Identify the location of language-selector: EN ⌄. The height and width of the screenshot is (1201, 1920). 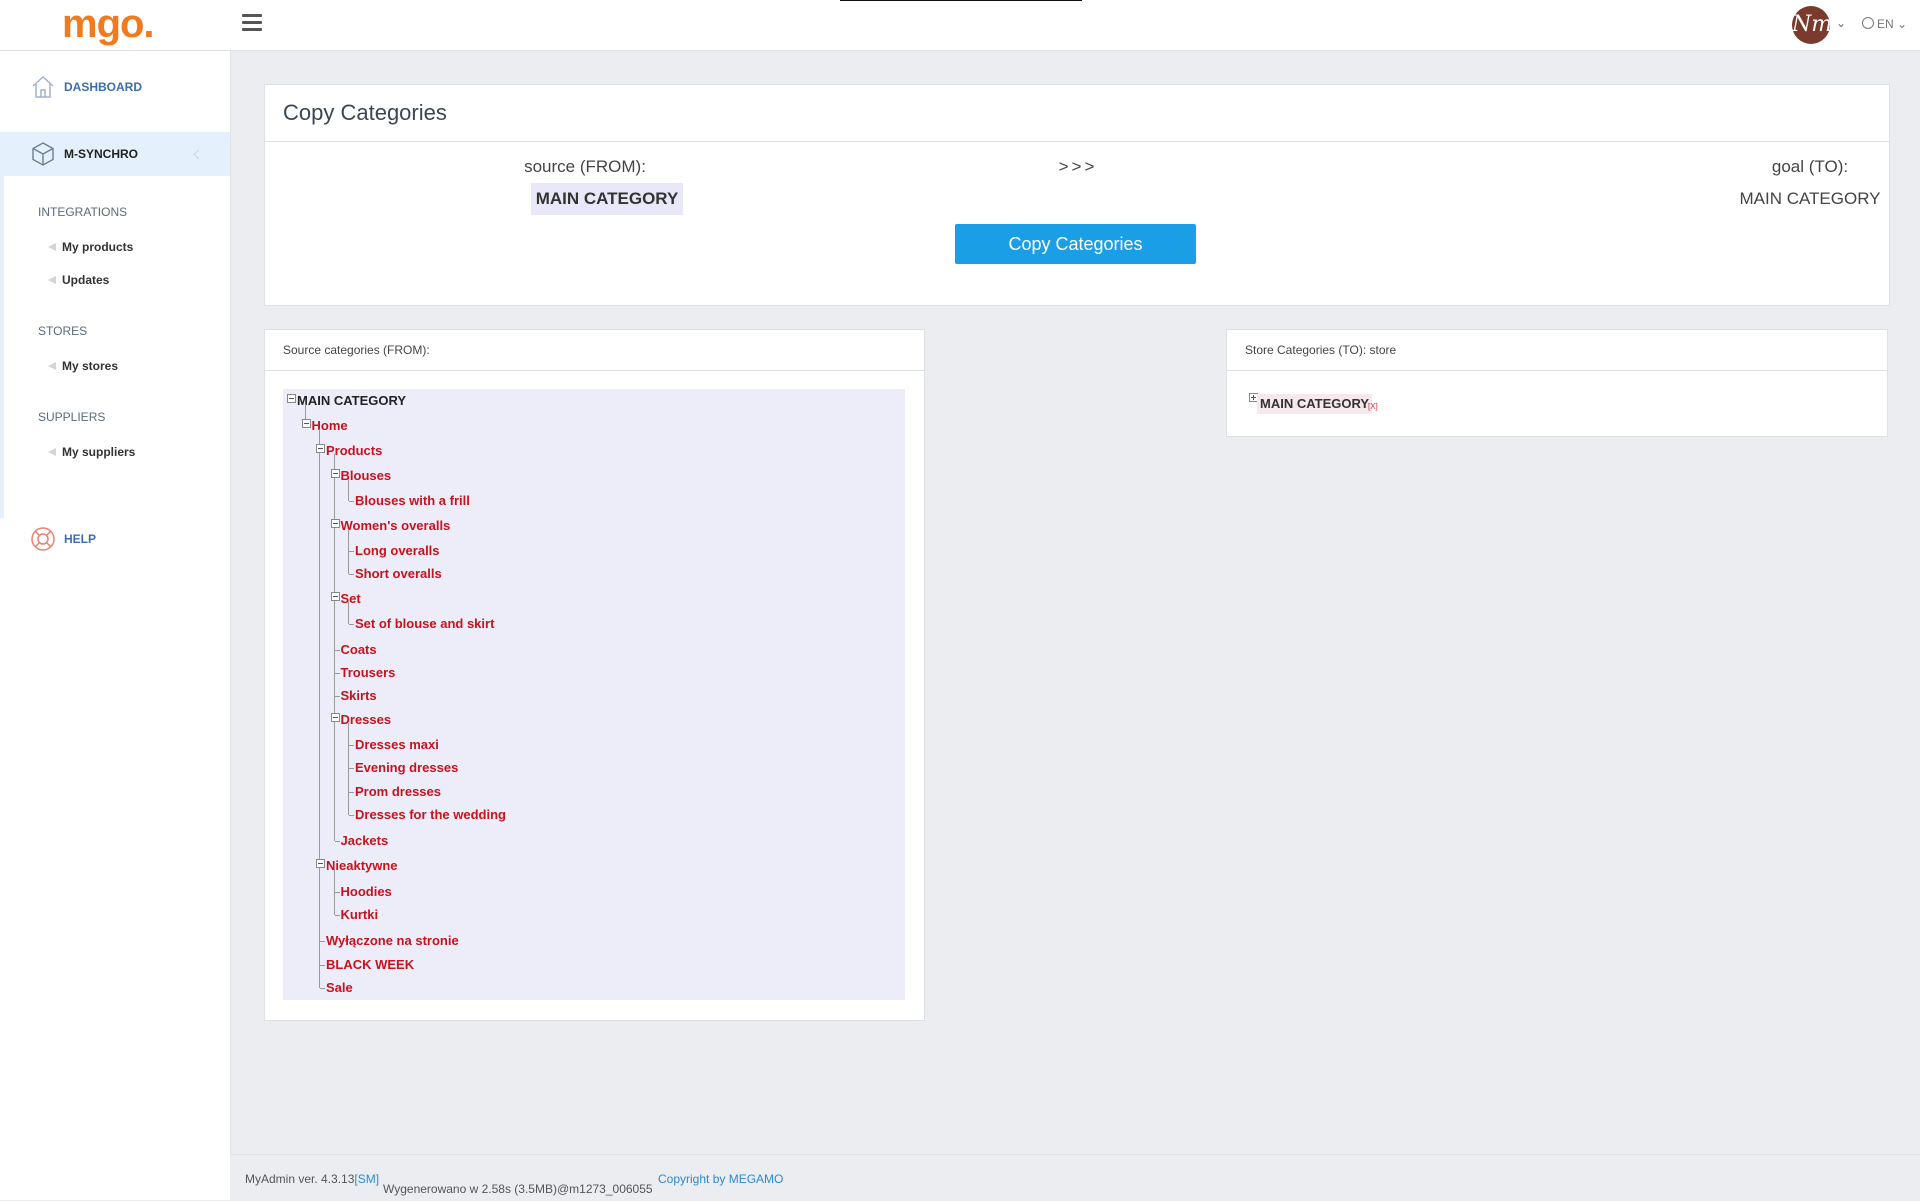
(1884, 24).